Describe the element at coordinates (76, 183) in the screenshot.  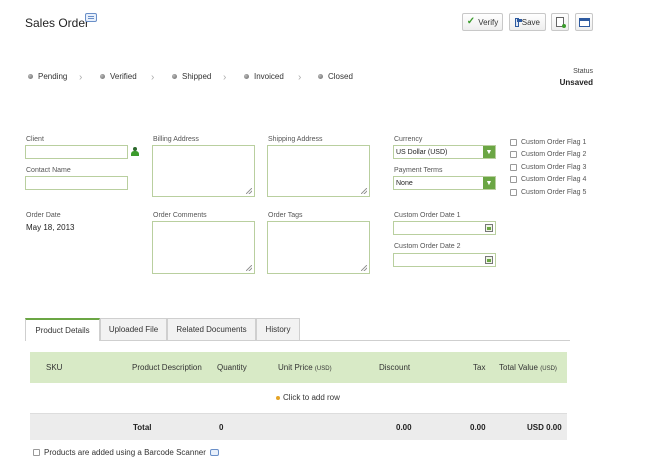
I see `contact-name-input` at that location.